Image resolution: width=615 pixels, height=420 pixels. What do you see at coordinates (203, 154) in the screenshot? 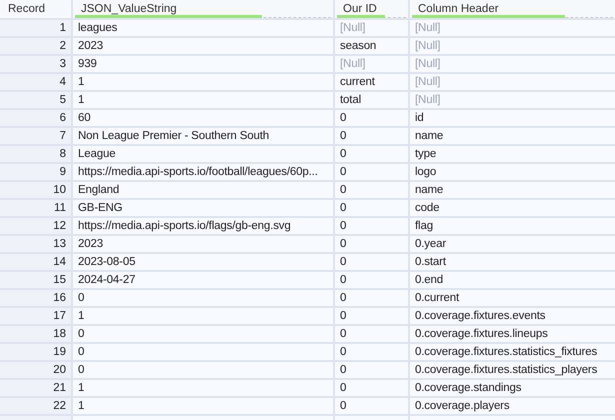
I see `table-cell: League` at bounding box center [203, 154].